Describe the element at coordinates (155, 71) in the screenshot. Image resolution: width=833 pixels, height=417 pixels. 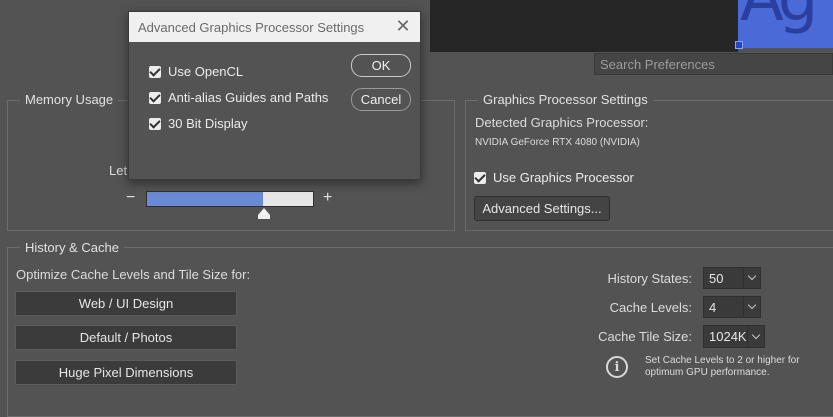
I see `use-opencl-checkbox` at that location.